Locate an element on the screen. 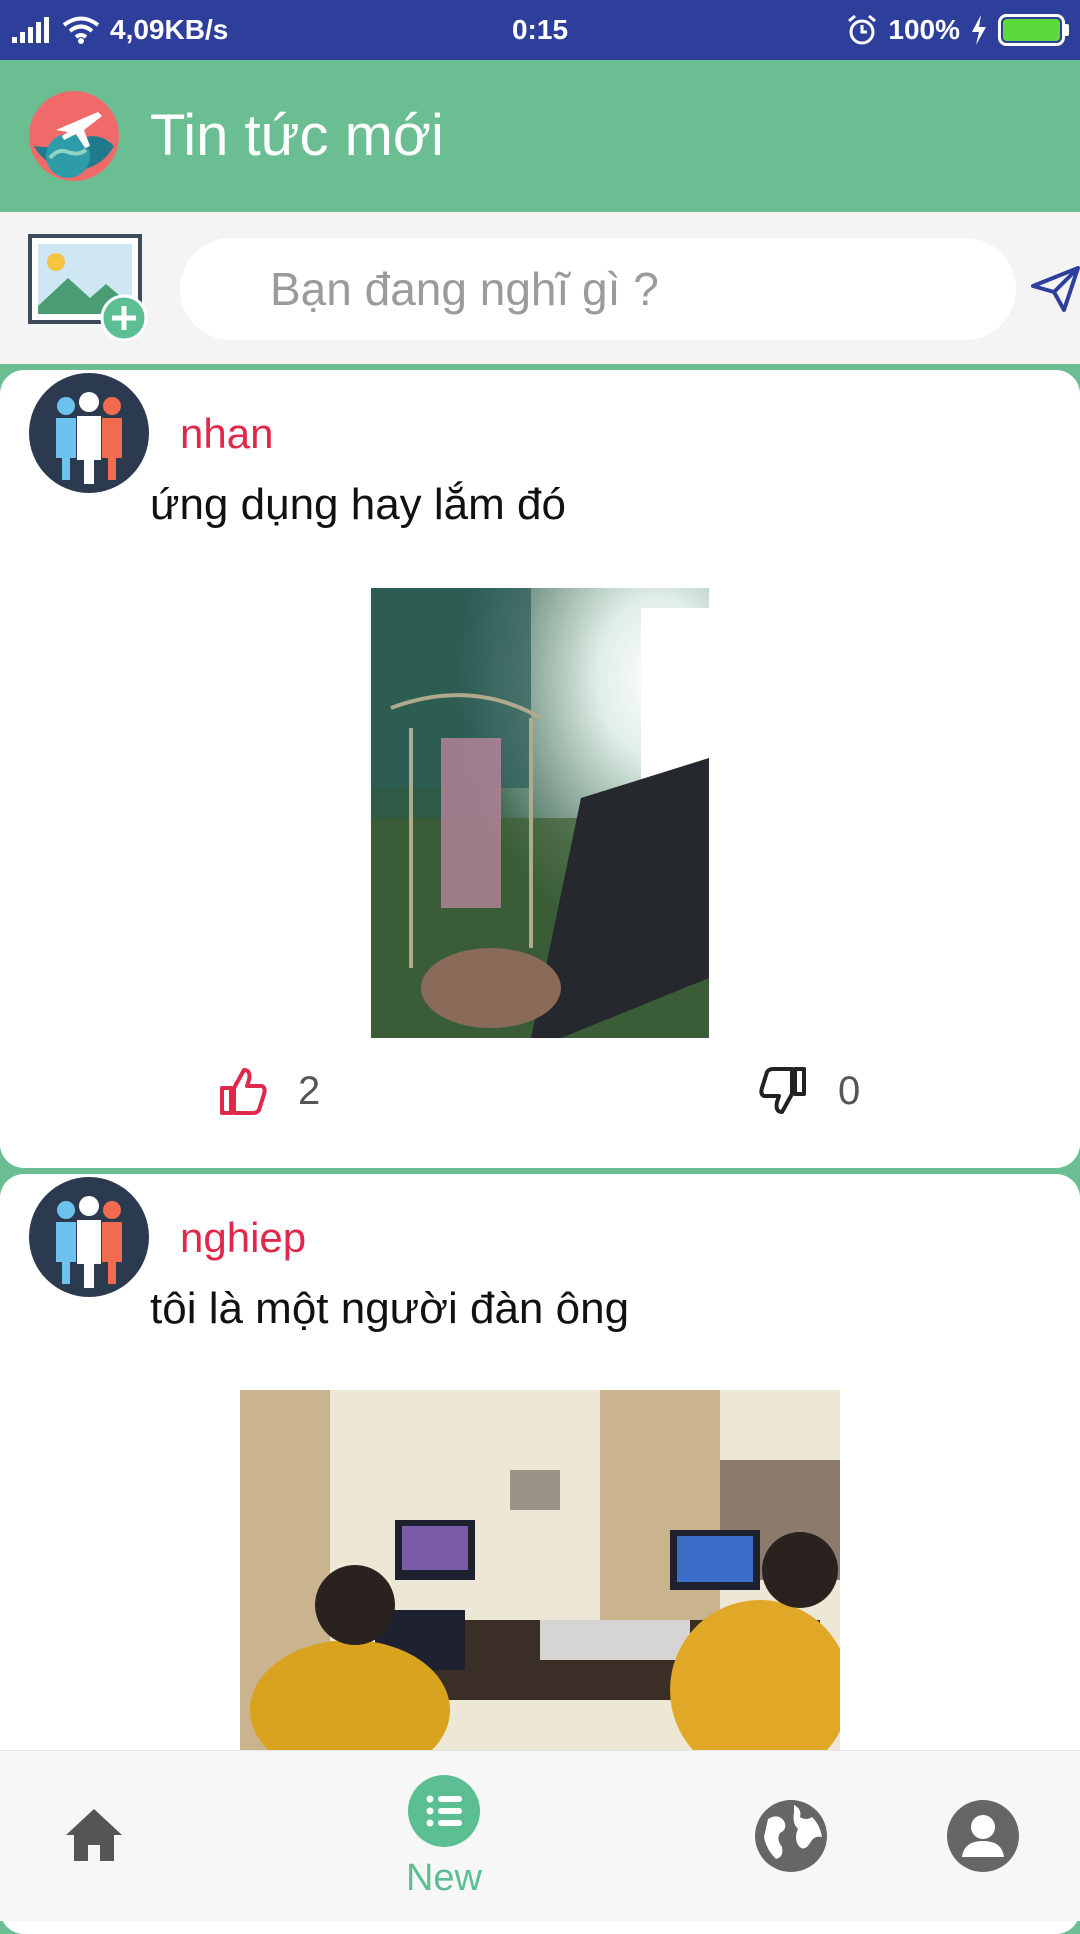  home-icon is located at coordinates (94, 1835).